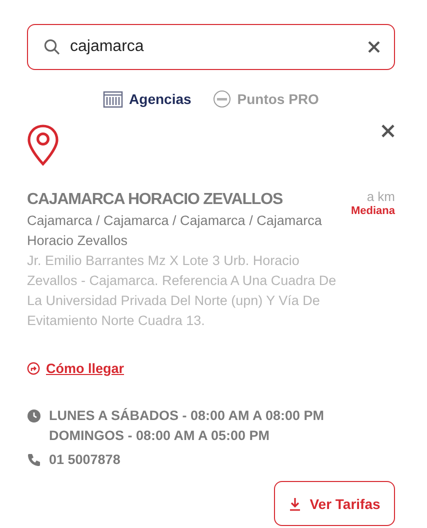  Describe the element at coordinates (380, 196) in the screenshot. I see `distance: a km` at that location.